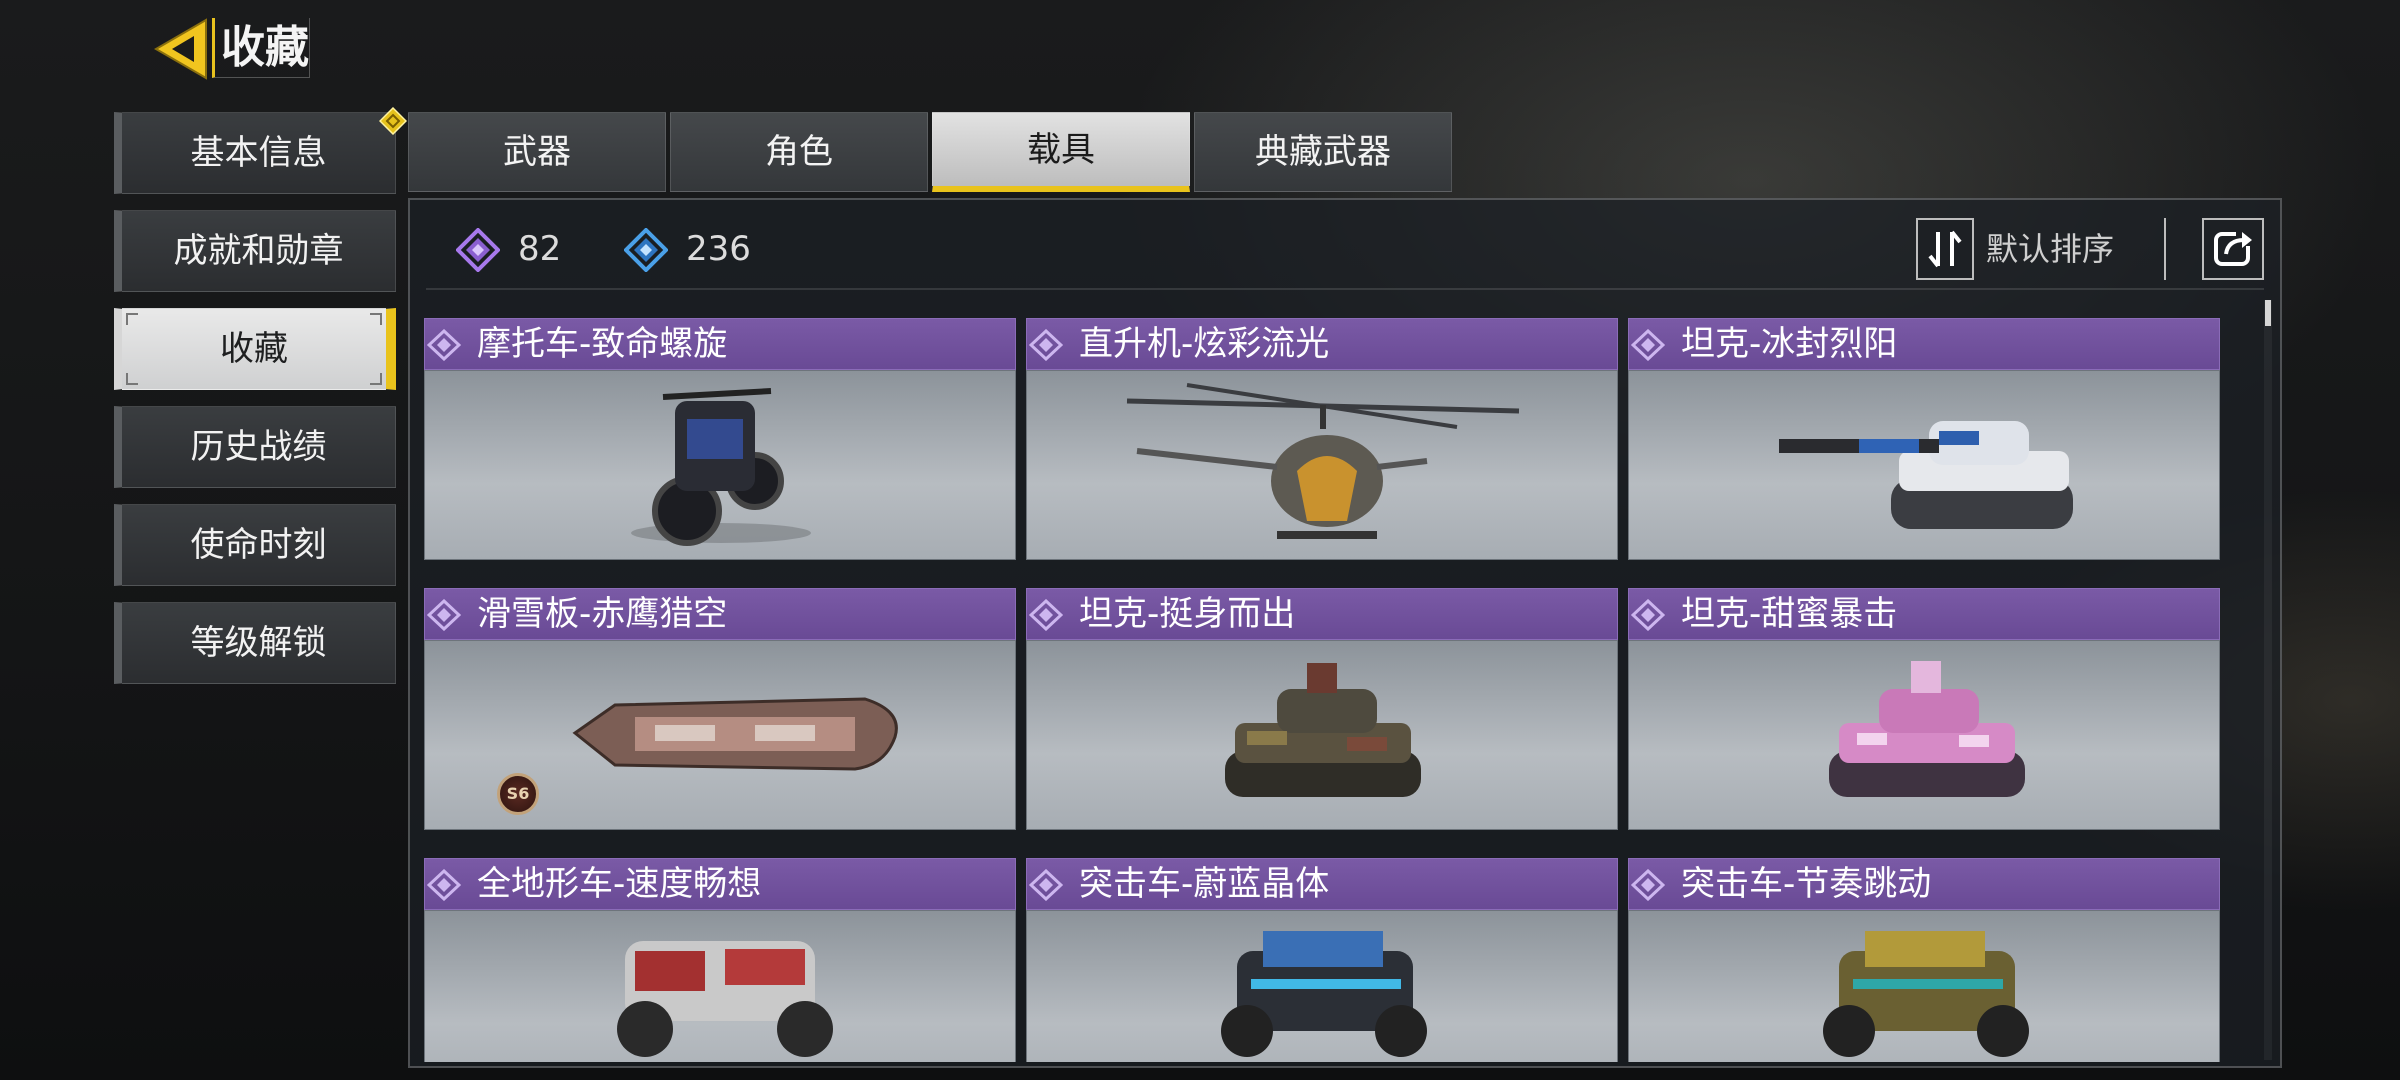 The height and width of the screenshot is (1080, 2400). What do you see at coordinates (646, 250) in the screenshot?
I see `blue-diamond-icon` at bounding box center [646, 250].